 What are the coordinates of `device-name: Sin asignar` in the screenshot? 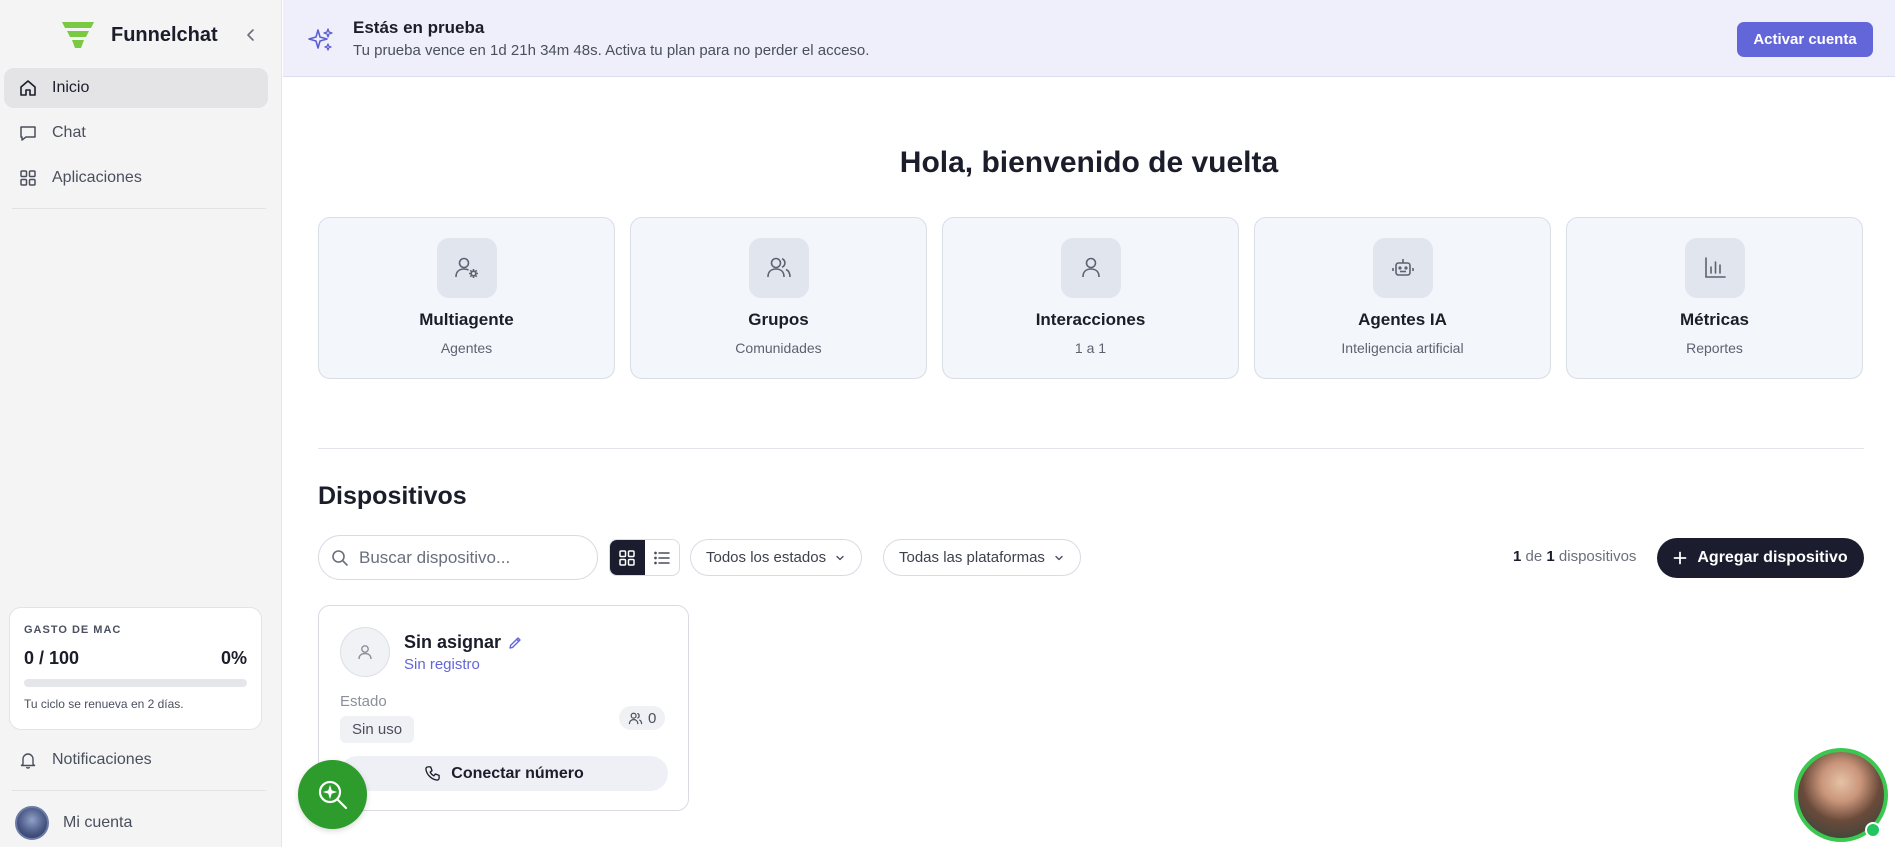 It's located at (463, 642).